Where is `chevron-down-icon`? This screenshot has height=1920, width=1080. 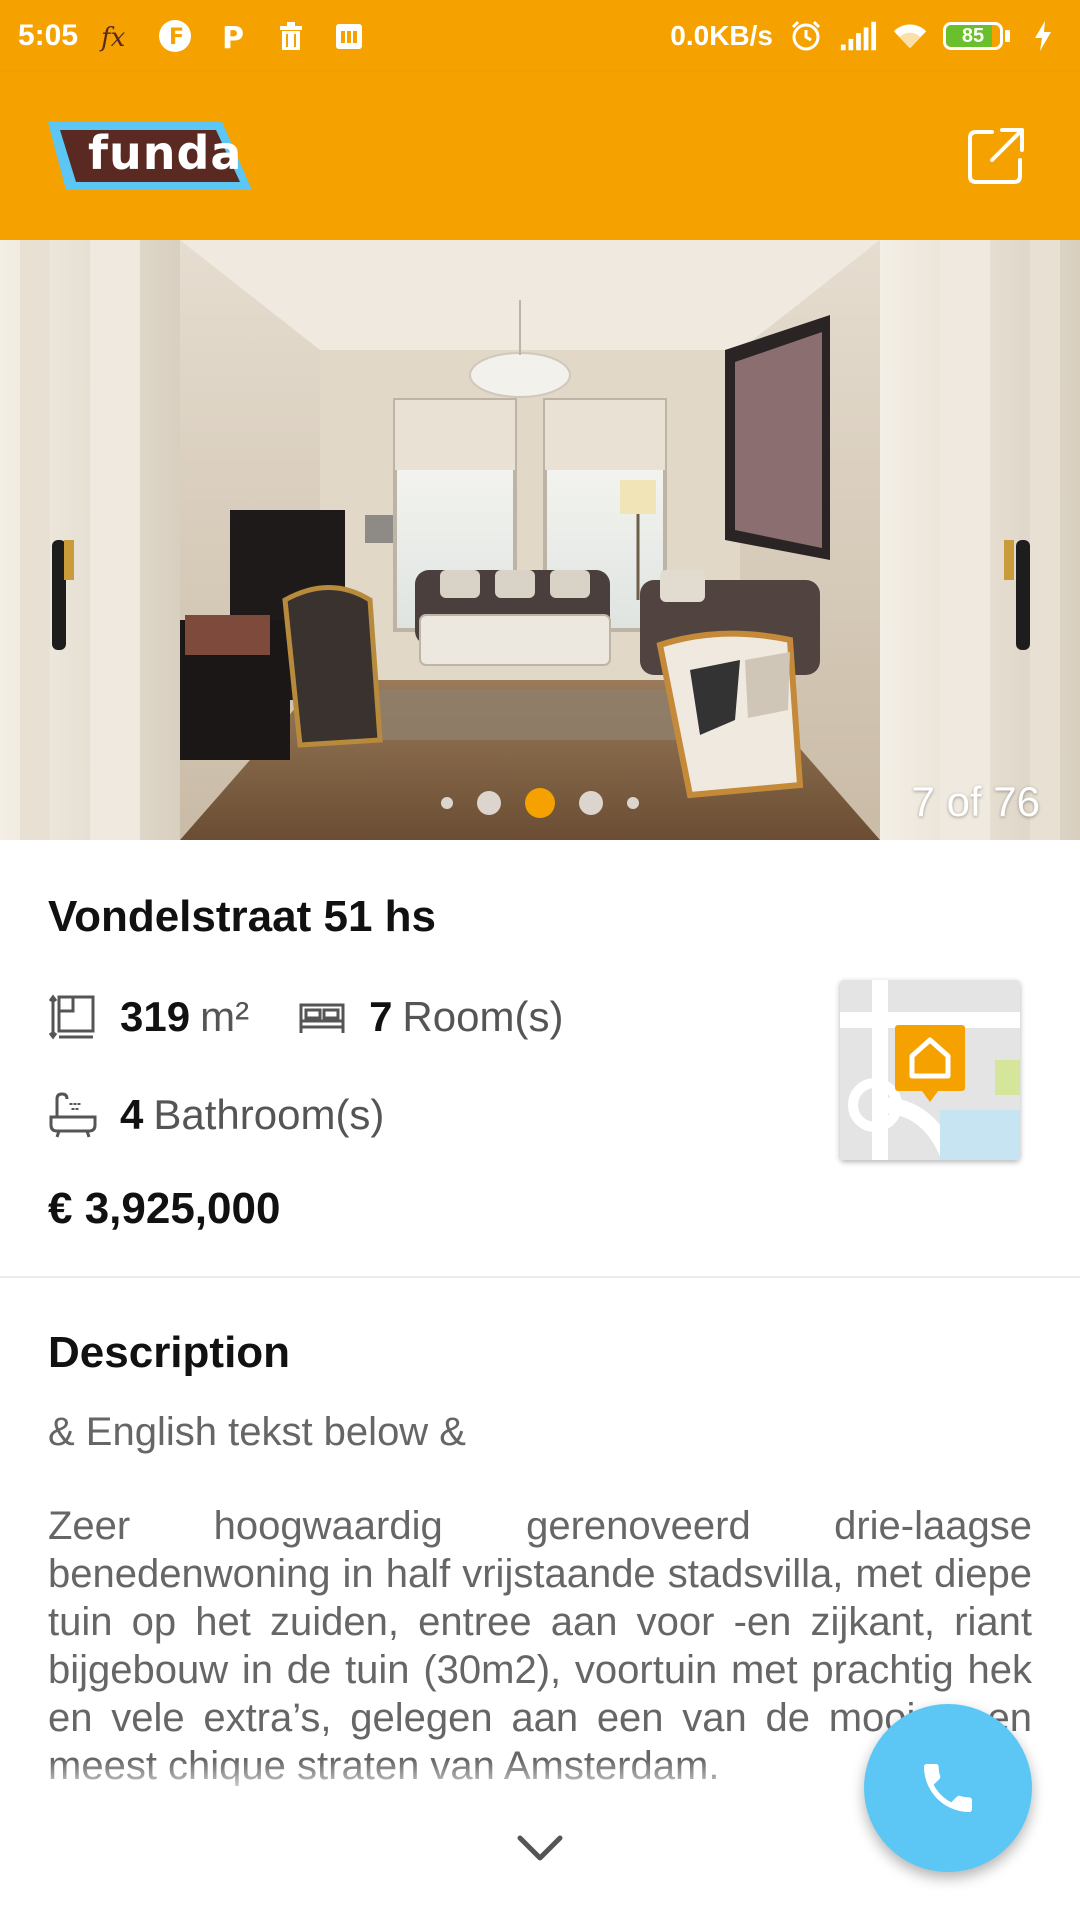
chevron-down-icon is located at coordinates (540, 1848).